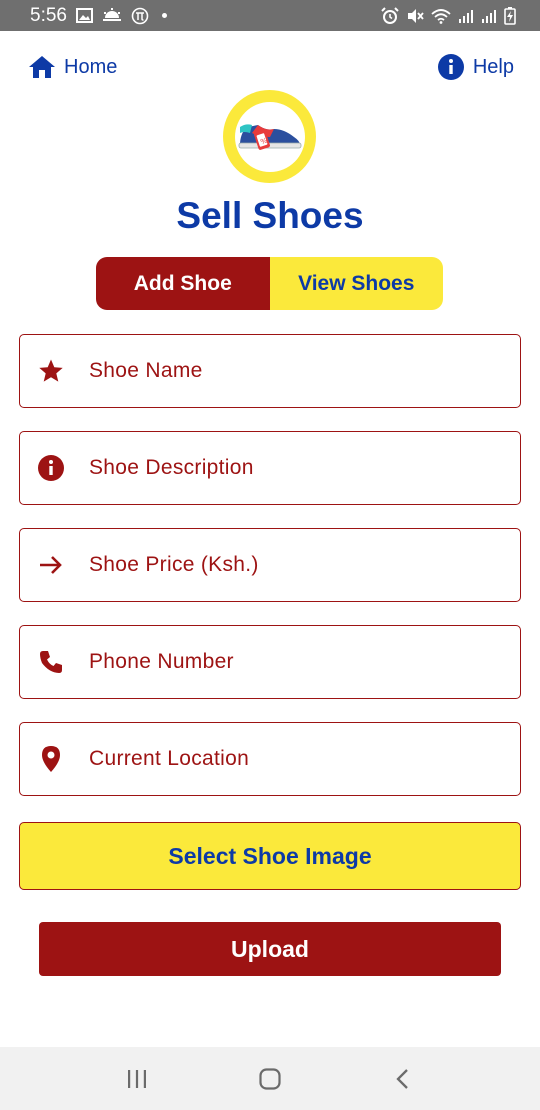  What do you see at coordinates (493, 66) in the screenshot?
I see `help-label: Help` at bounding box center [493, 66].